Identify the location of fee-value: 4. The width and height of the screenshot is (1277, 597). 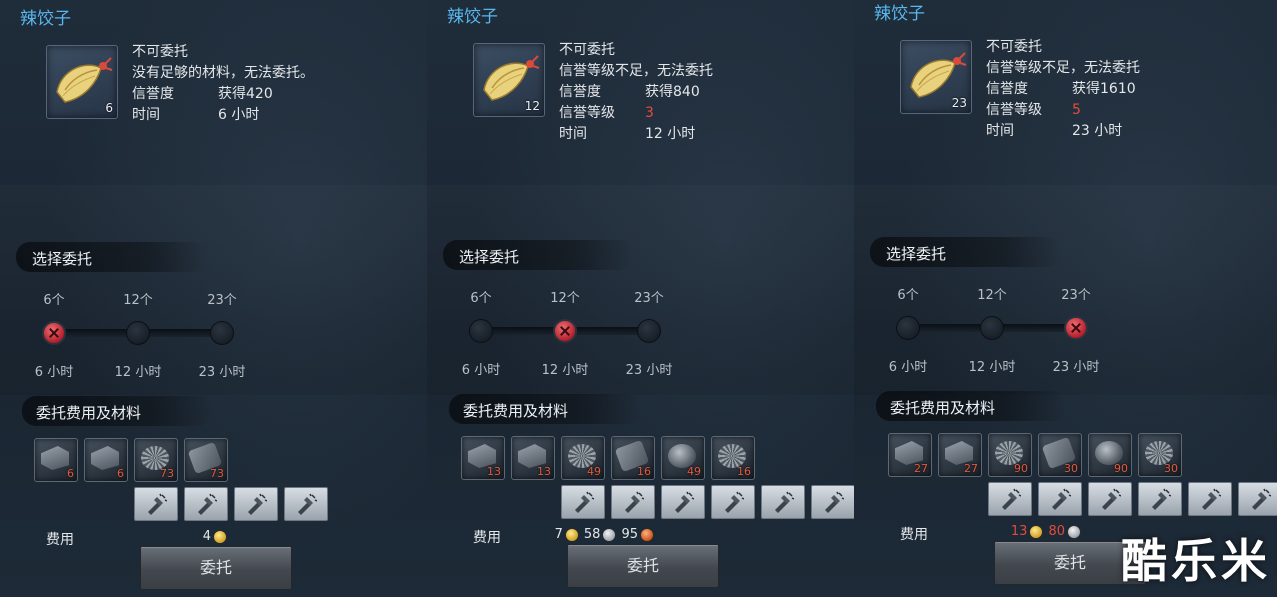
(206, 536).